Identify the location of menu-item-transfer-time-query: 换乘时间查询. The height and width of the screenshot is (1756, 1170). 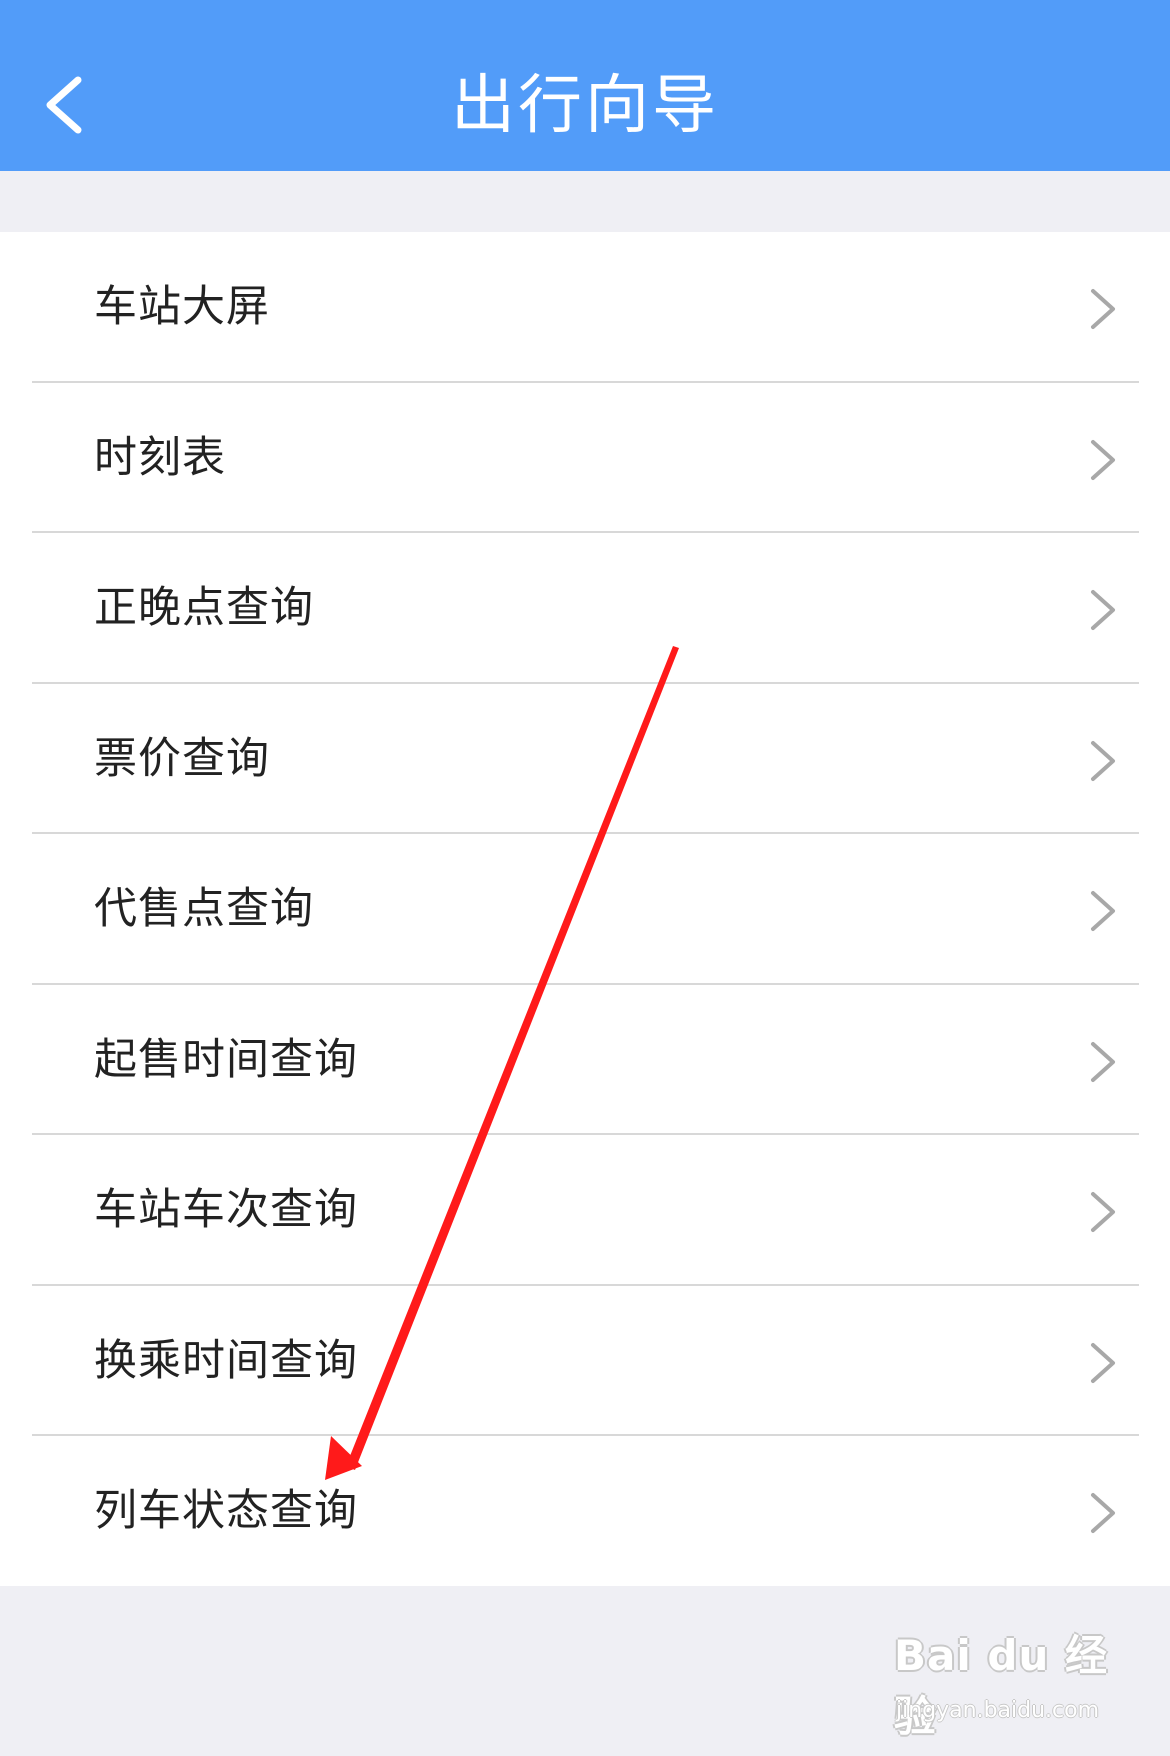
(585, 1361).